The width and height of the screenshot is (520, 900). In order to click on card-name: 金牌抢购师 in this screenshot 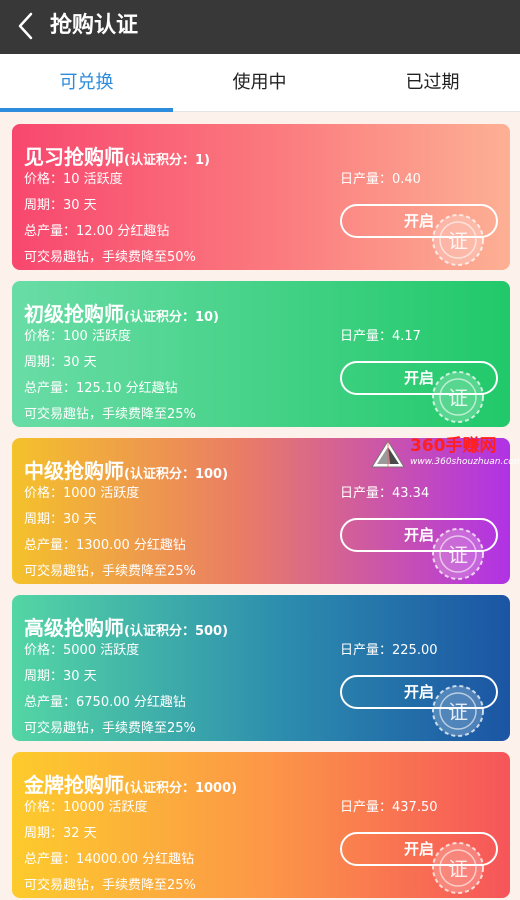, I will do `click(74, 785)`.